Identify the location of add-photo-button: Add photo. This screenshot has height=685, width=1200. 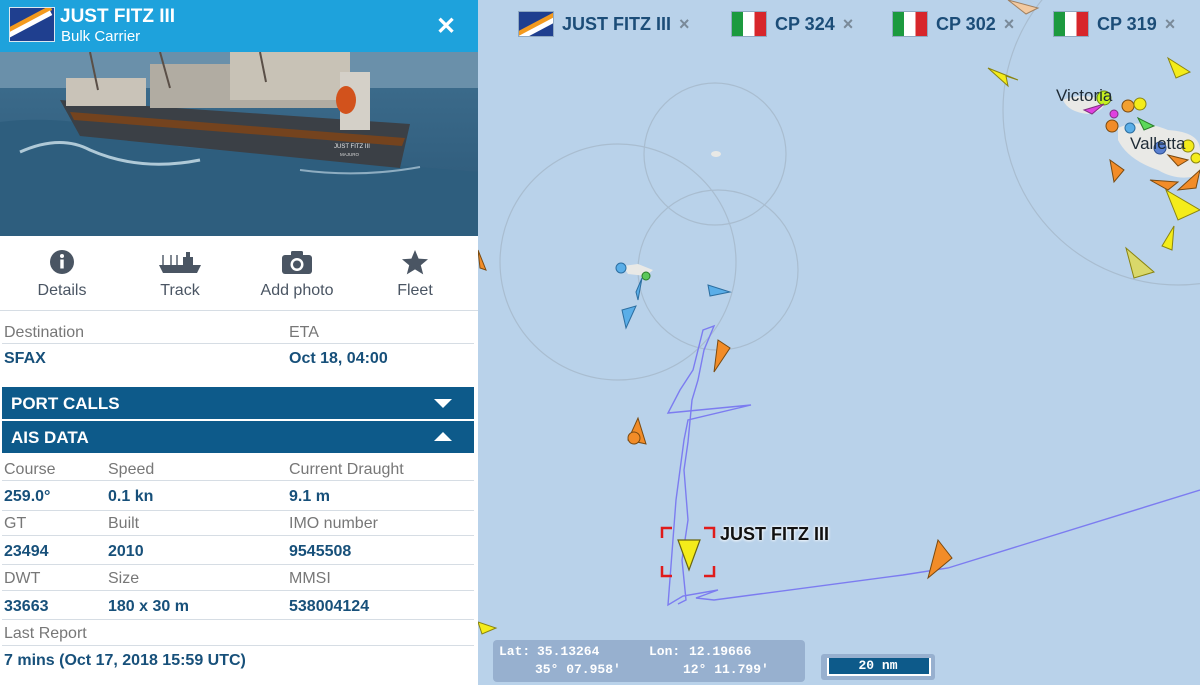
(297, 273).